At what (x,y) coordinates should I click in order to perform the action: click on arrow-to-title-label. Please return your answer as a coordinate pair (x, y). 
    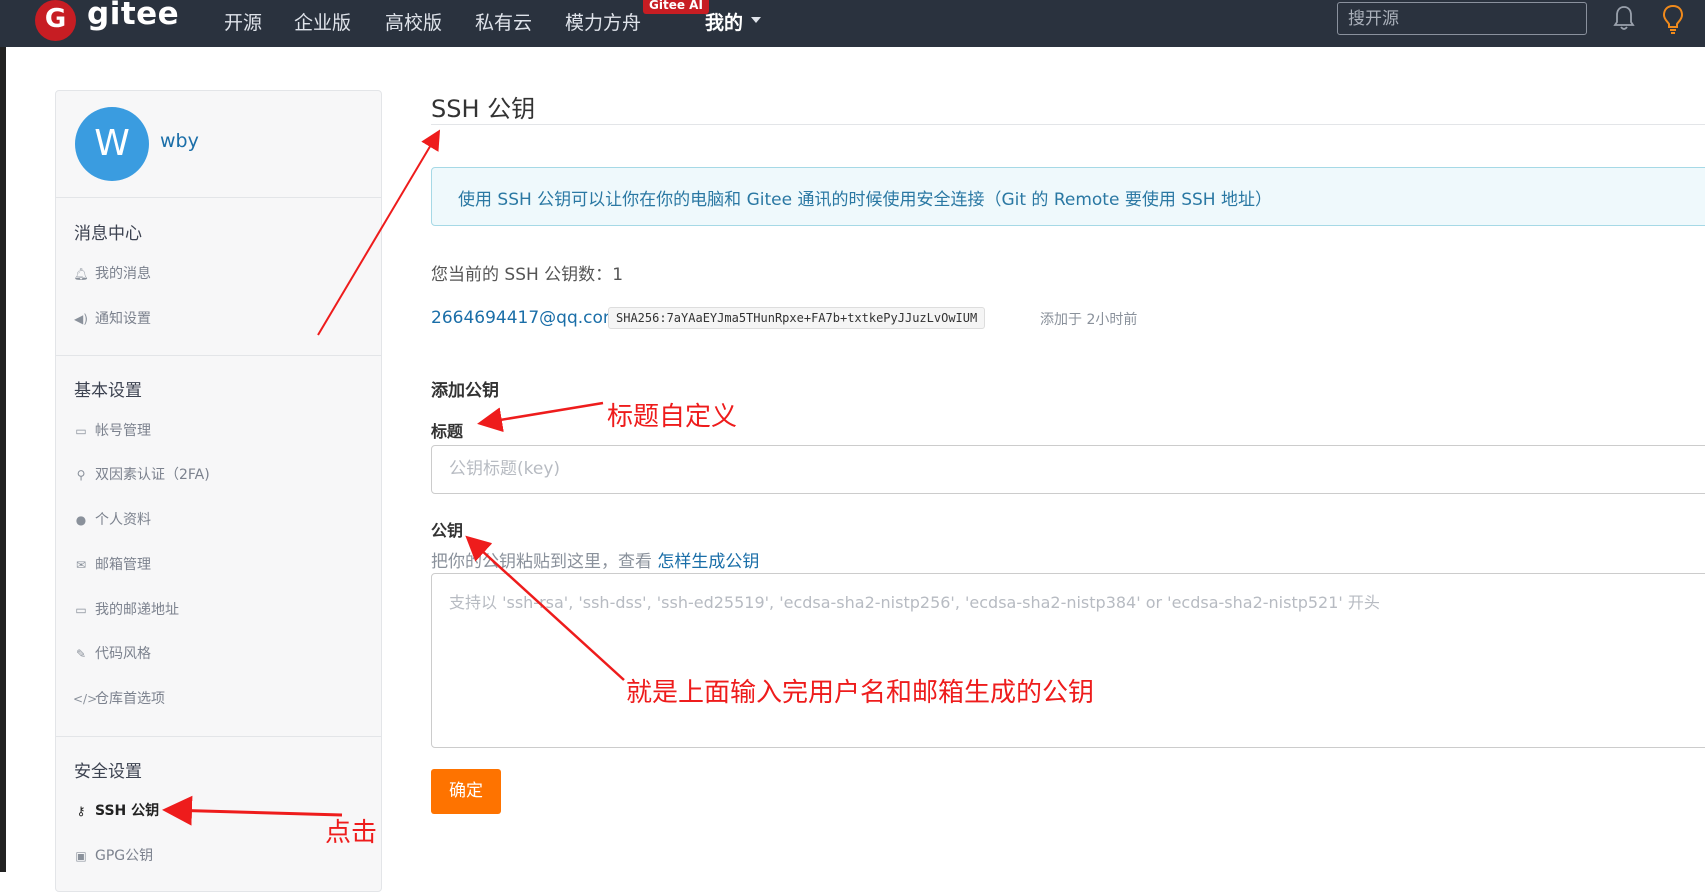
    Looking at the image, I should click on (540, 417).